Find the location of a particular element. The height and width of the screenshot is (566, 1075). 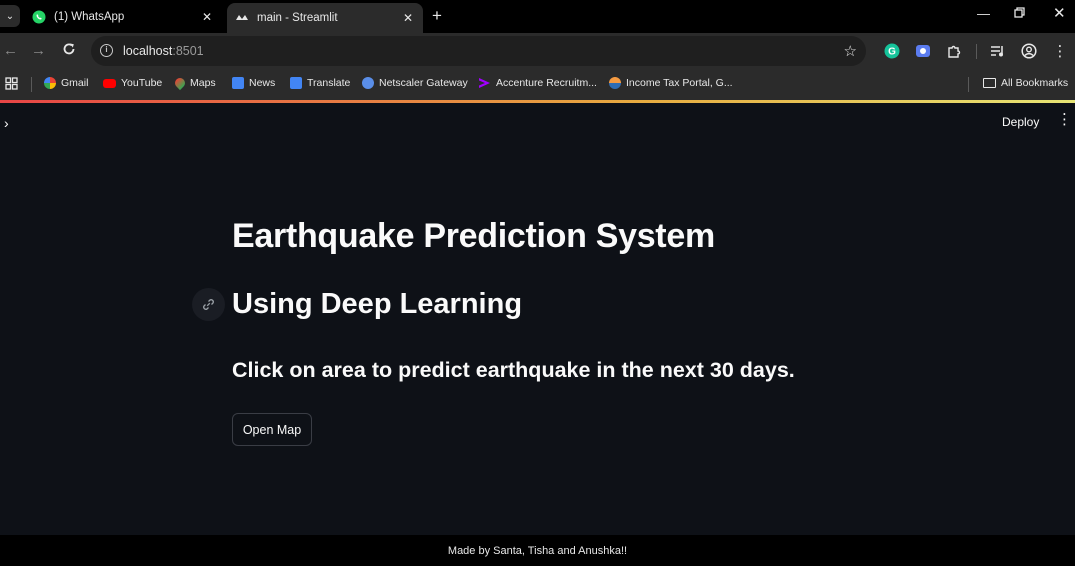

whatsapp-icon is located at coordinates (39, 17).